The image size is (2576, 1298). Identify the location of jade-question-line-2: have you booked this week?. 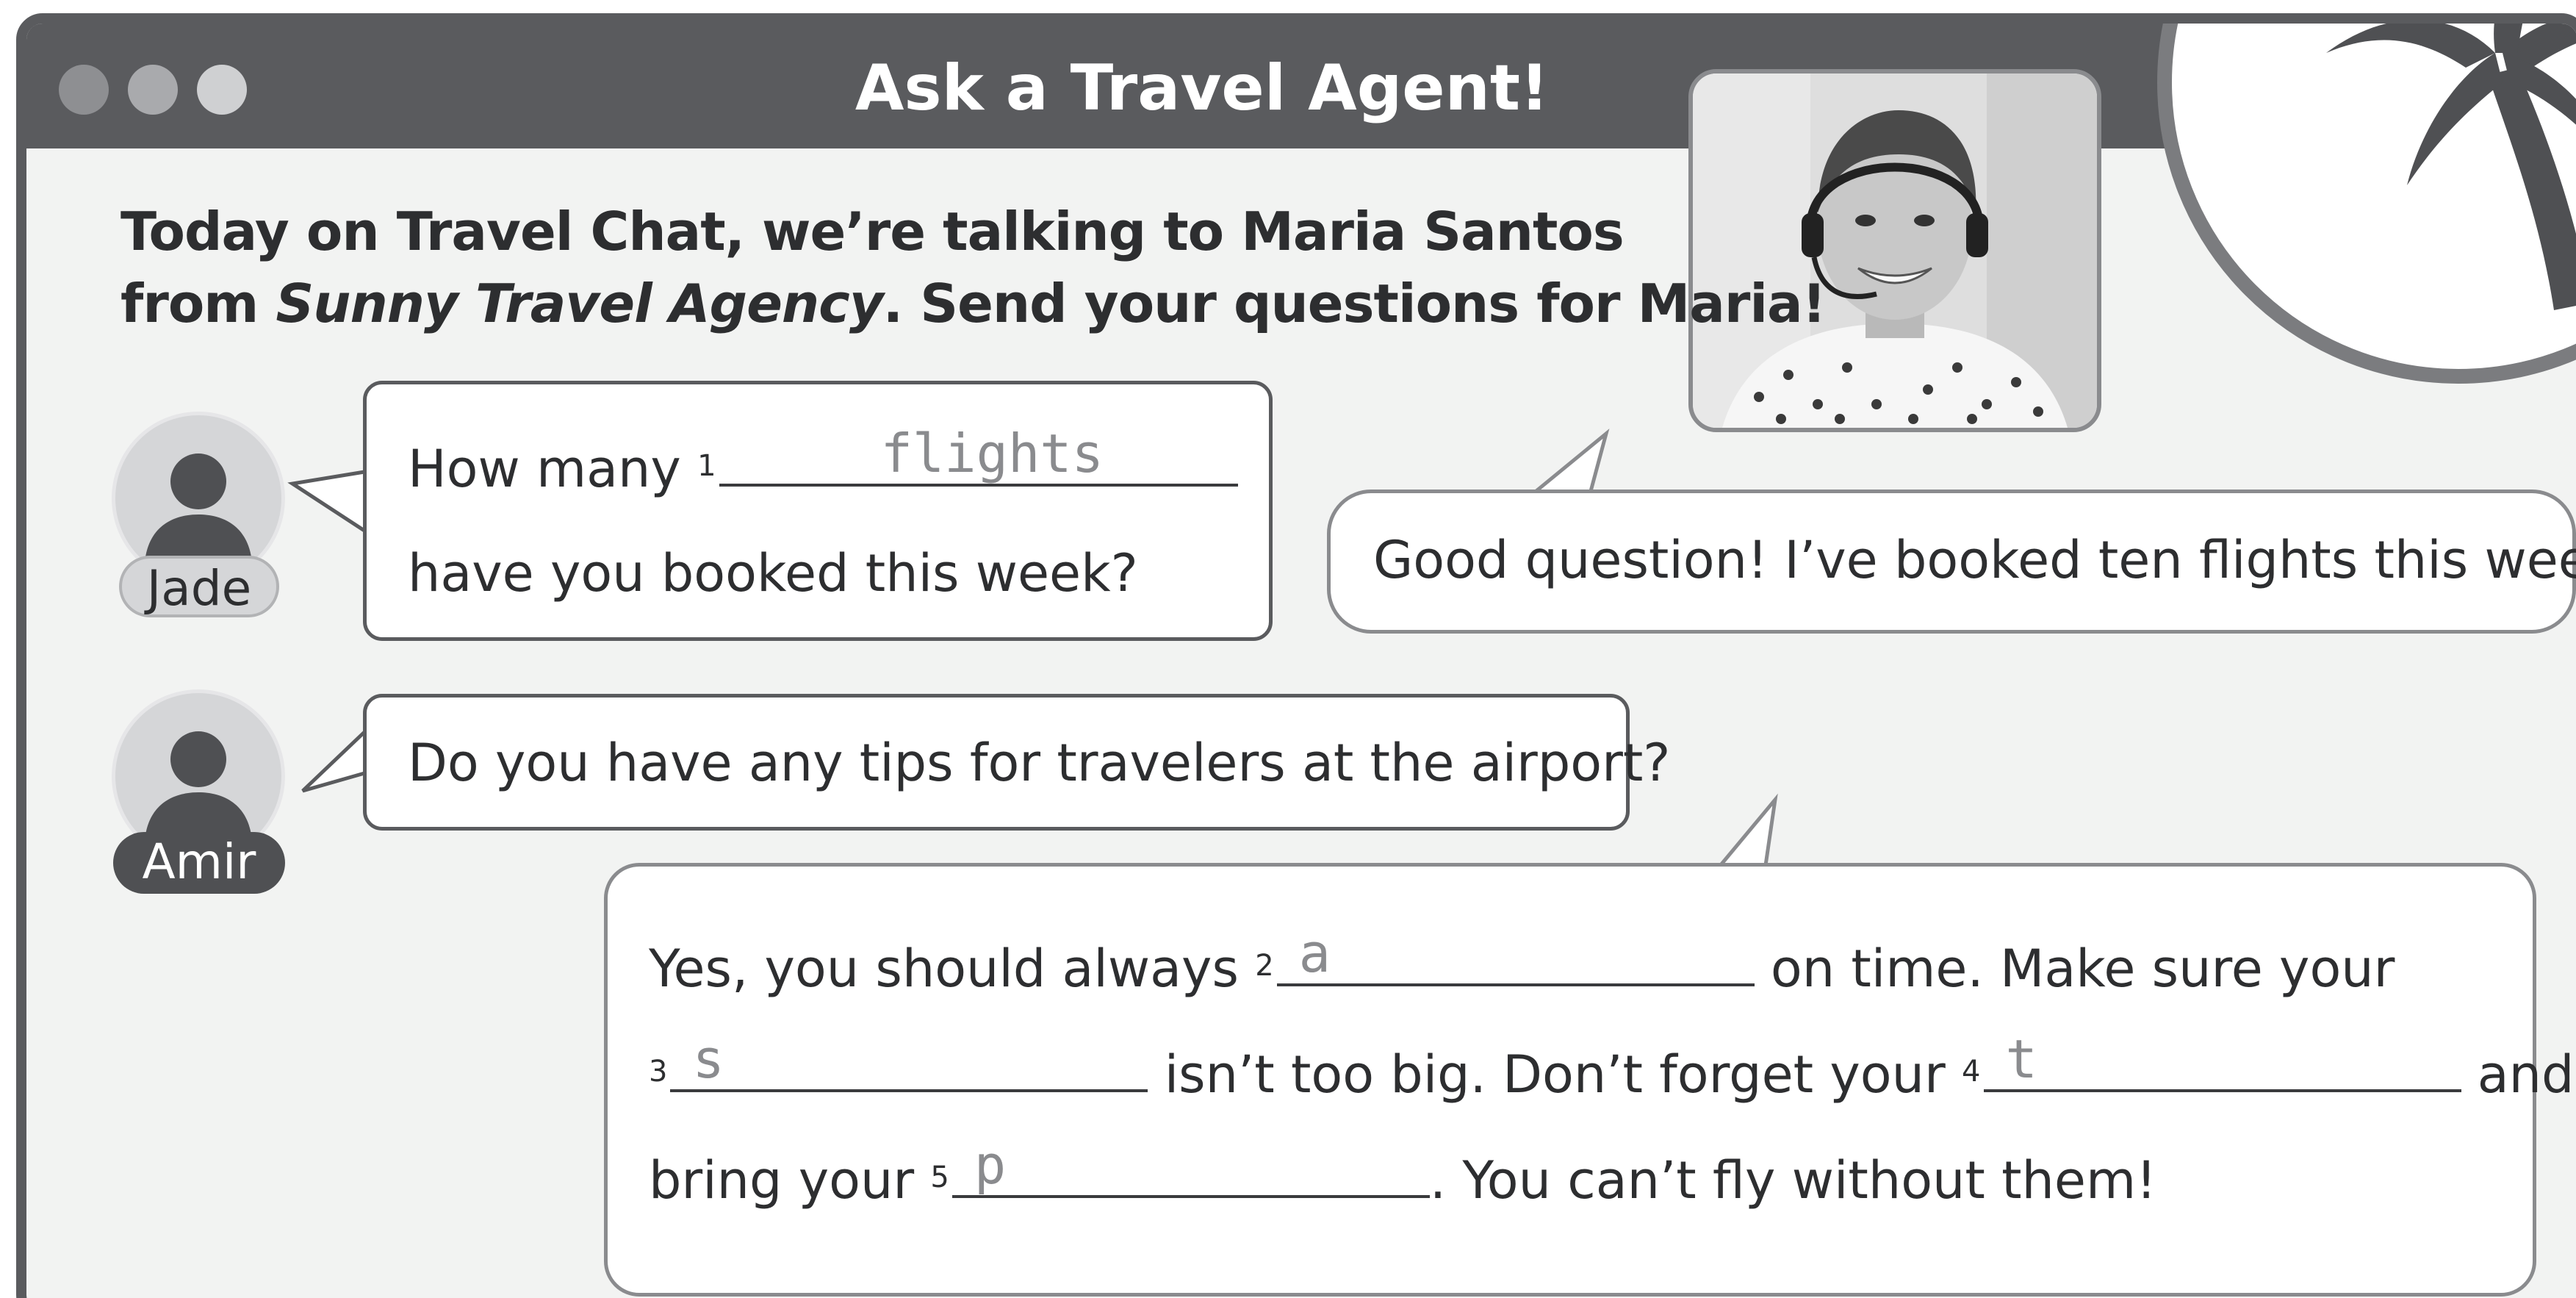
(773, 573).